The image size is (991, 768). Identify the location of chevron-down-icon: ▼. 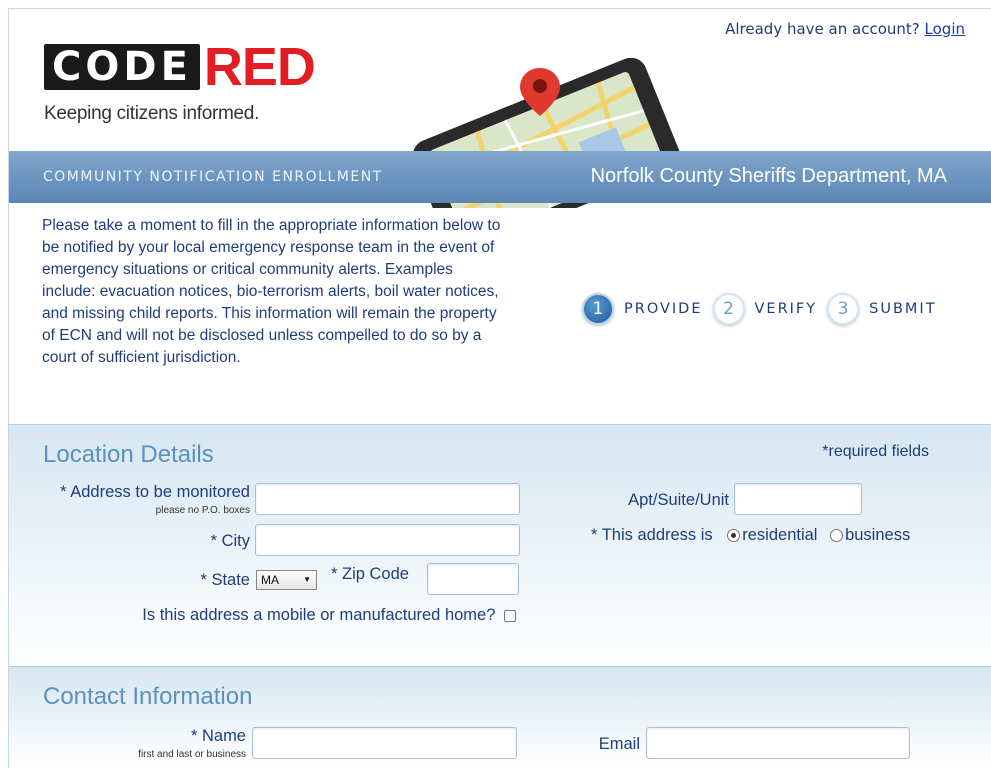
(307, 579).